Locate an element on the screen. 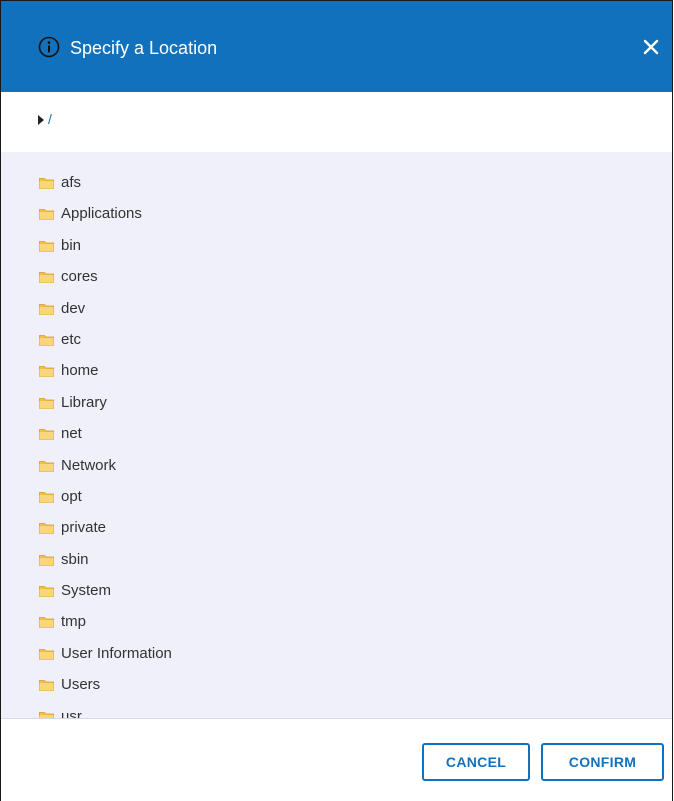 This screenshot has width=674, height=801. dialog-header: Specify a Location is located at coordinates (336, 46).